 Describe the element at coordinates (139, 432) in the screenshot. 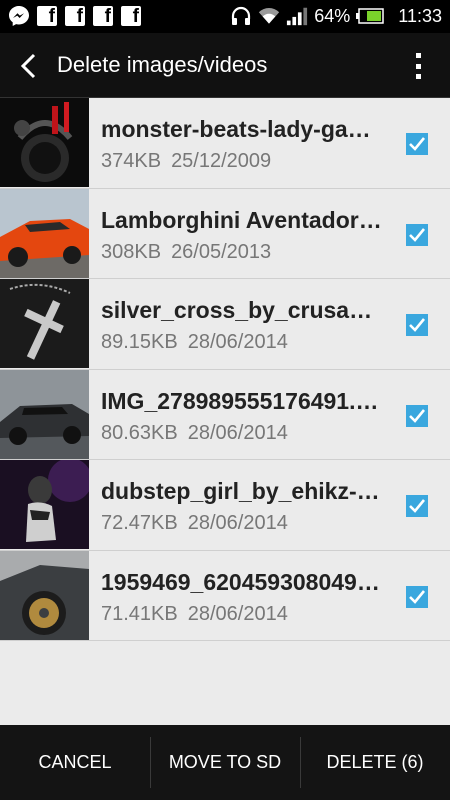

I see `file-size: 80.63KB` at that location.